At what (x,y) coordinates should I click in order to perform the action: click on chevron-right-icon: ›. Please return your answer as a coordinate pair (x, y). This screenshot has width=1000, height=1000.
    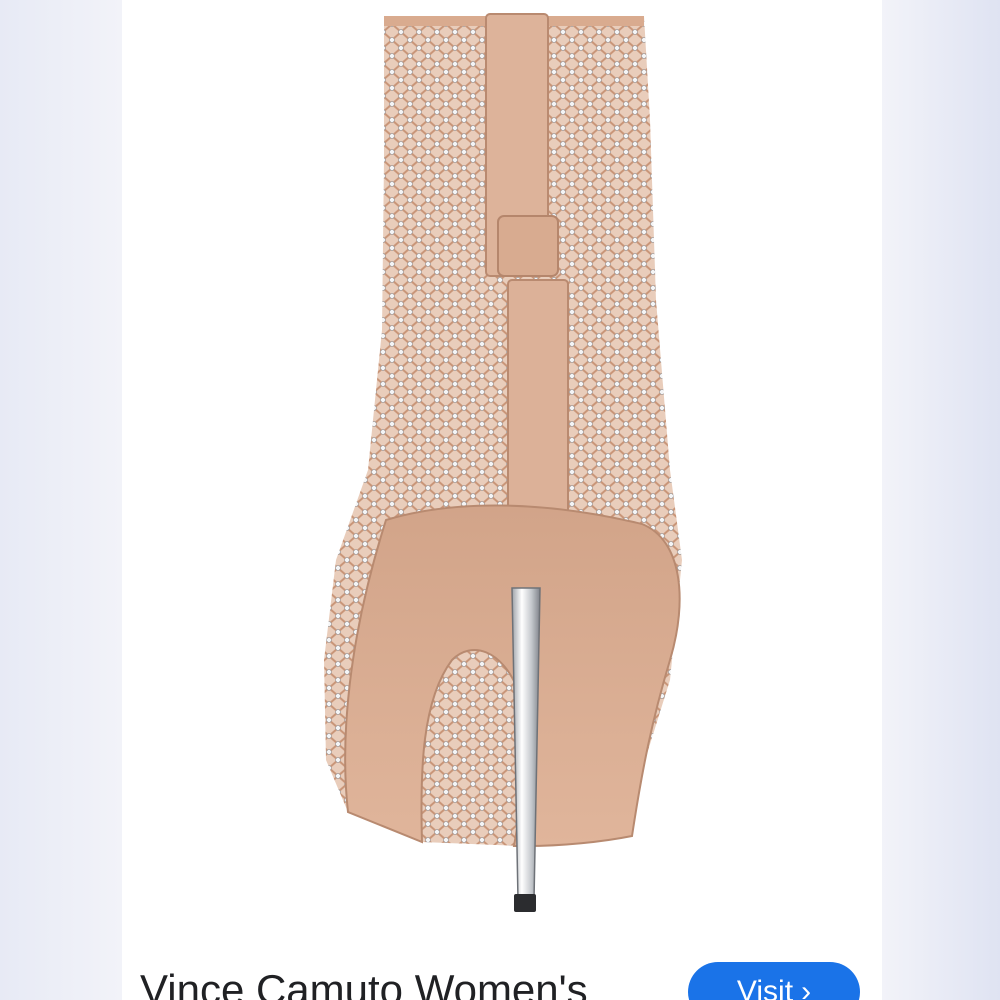
    Looking at the image, I should click on (806, 987).